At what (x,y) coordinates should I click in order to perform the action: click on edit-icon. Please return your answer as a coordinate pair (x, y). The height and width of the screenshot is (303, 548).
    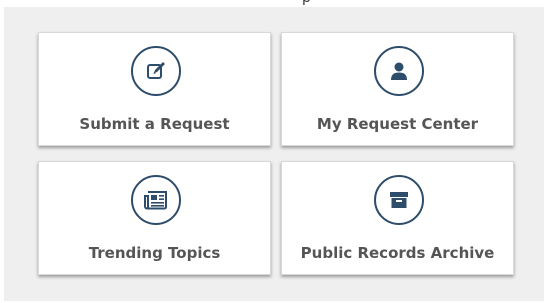
    Looking at the image, I should click on (155, 70).